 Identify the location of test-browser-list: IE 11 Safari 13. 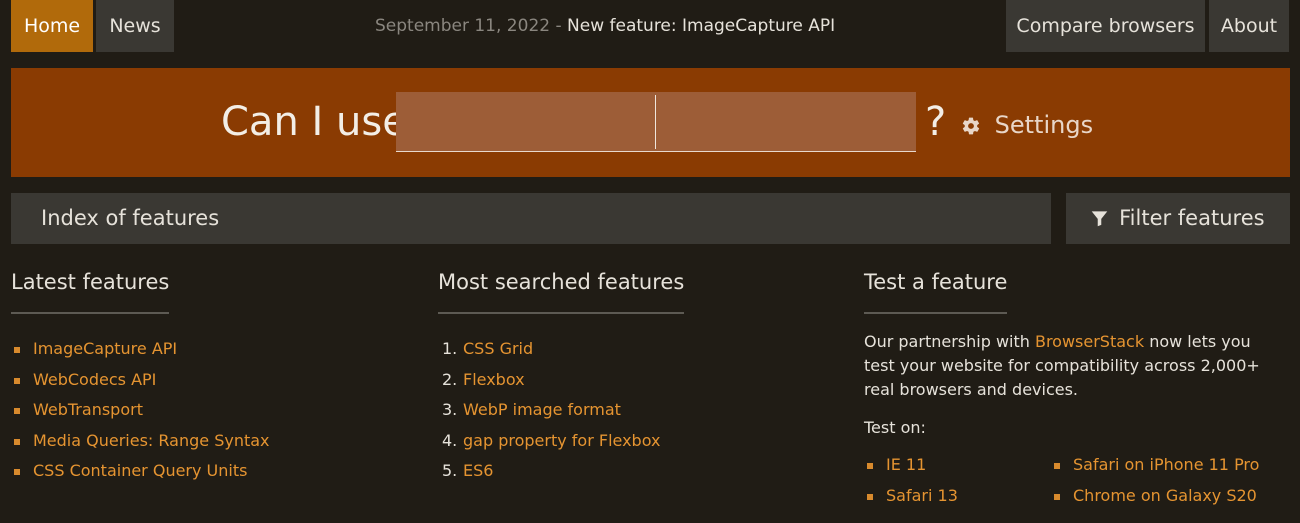
(911, 480).